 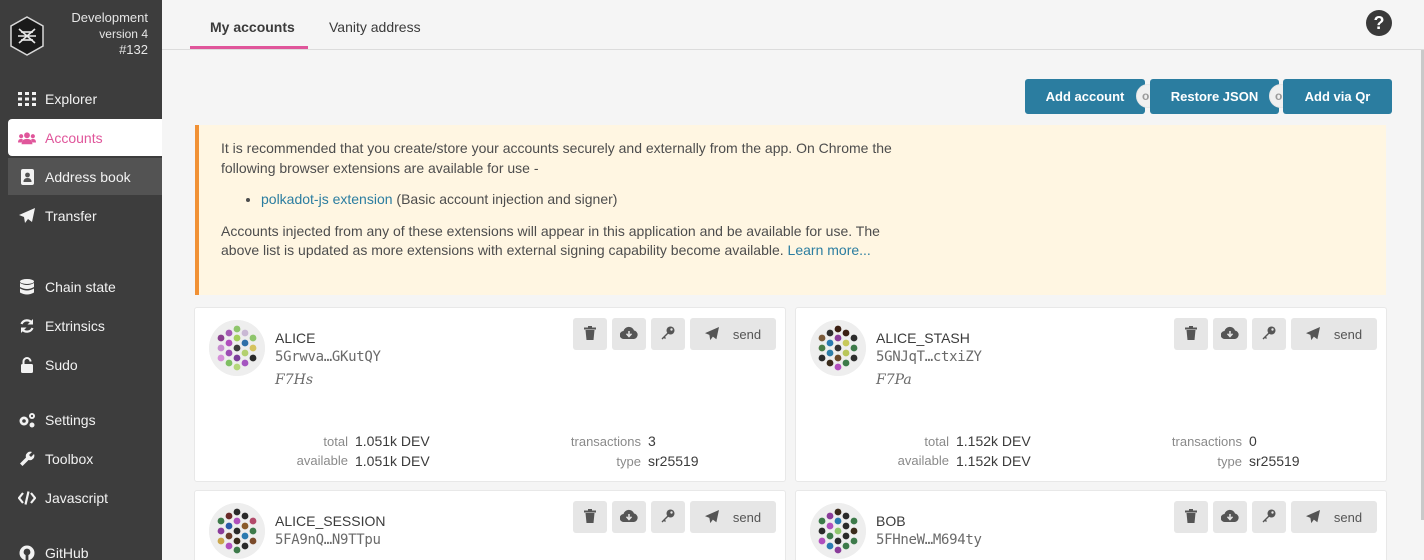 I want to click on sidebar-item-github: GitHub, so click(x=85, y=547).